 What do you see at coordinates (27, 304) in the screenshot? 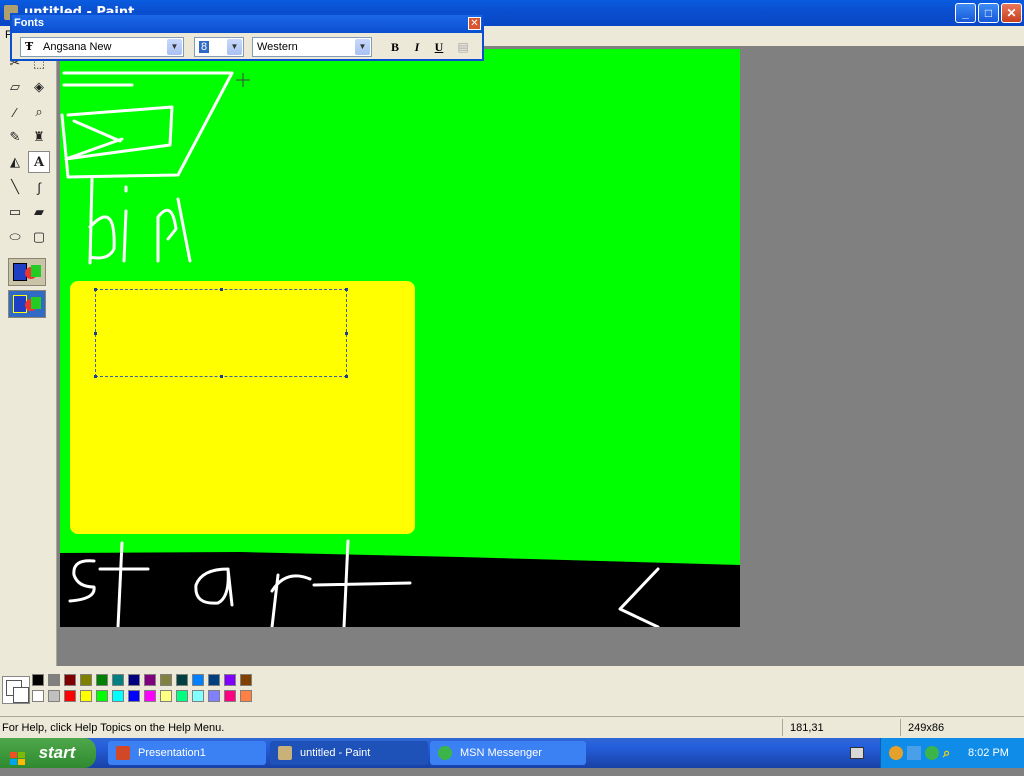
I see `transparent-background-option` at bounding box center [27, 304].